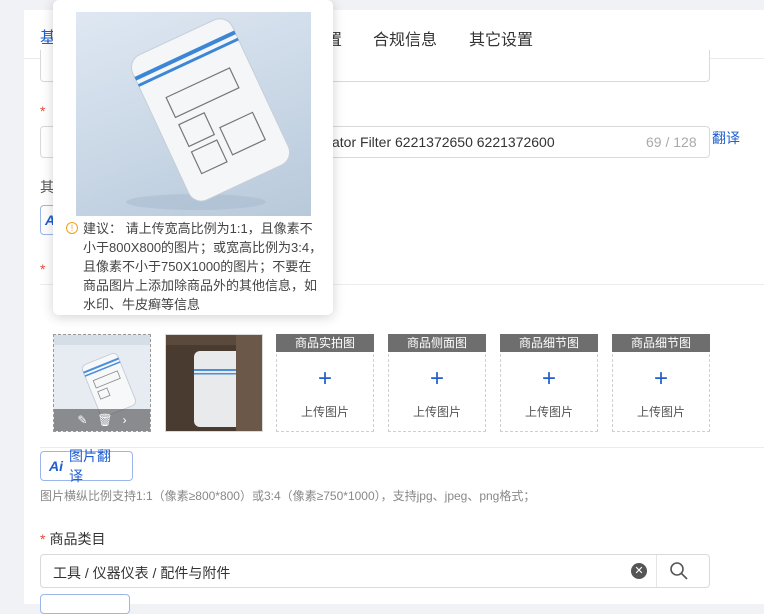 The image size is (764, 614). I want to click on image-translate-label: 图片翻译, so click(90, 466).